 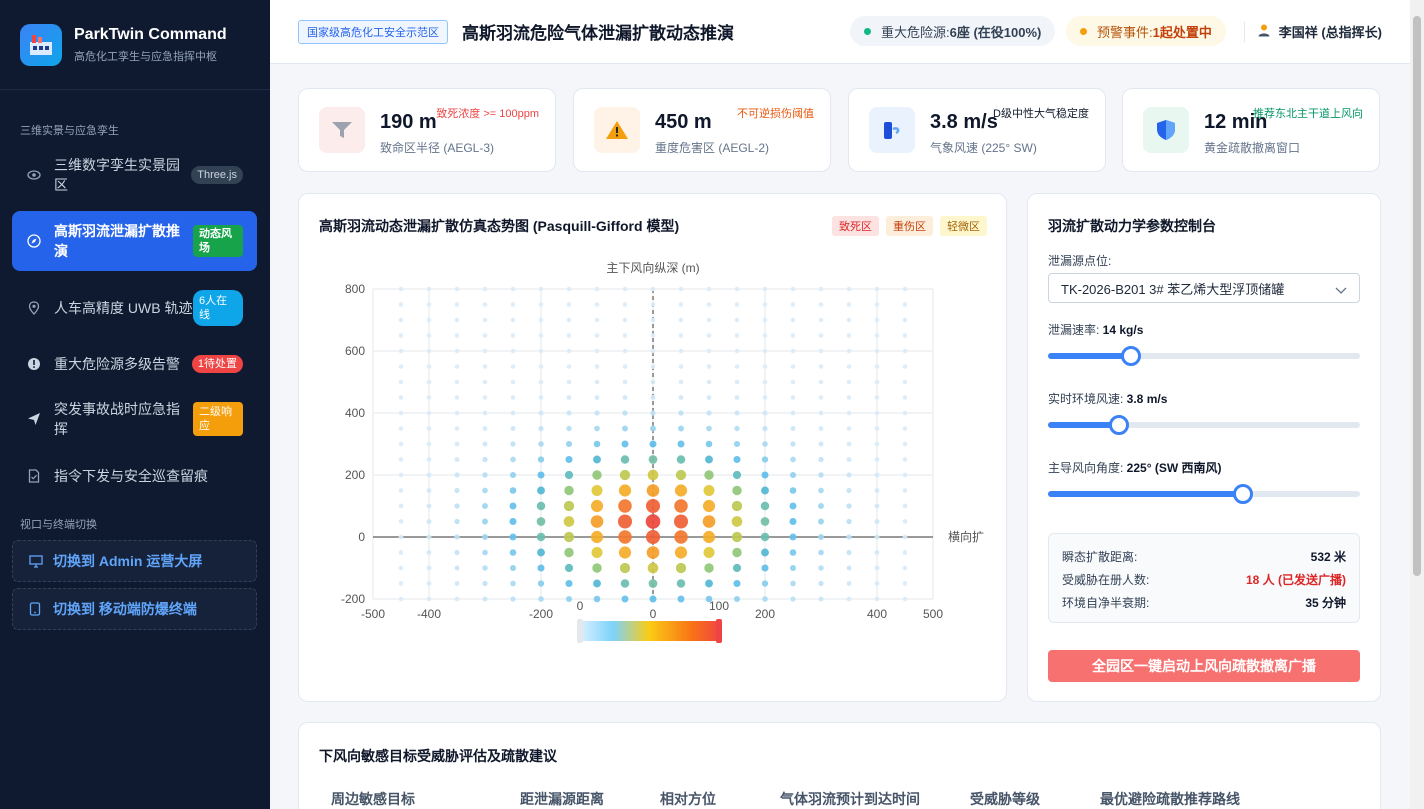 I want to click on wind-speed-slider, so click(x=1204, y=425).